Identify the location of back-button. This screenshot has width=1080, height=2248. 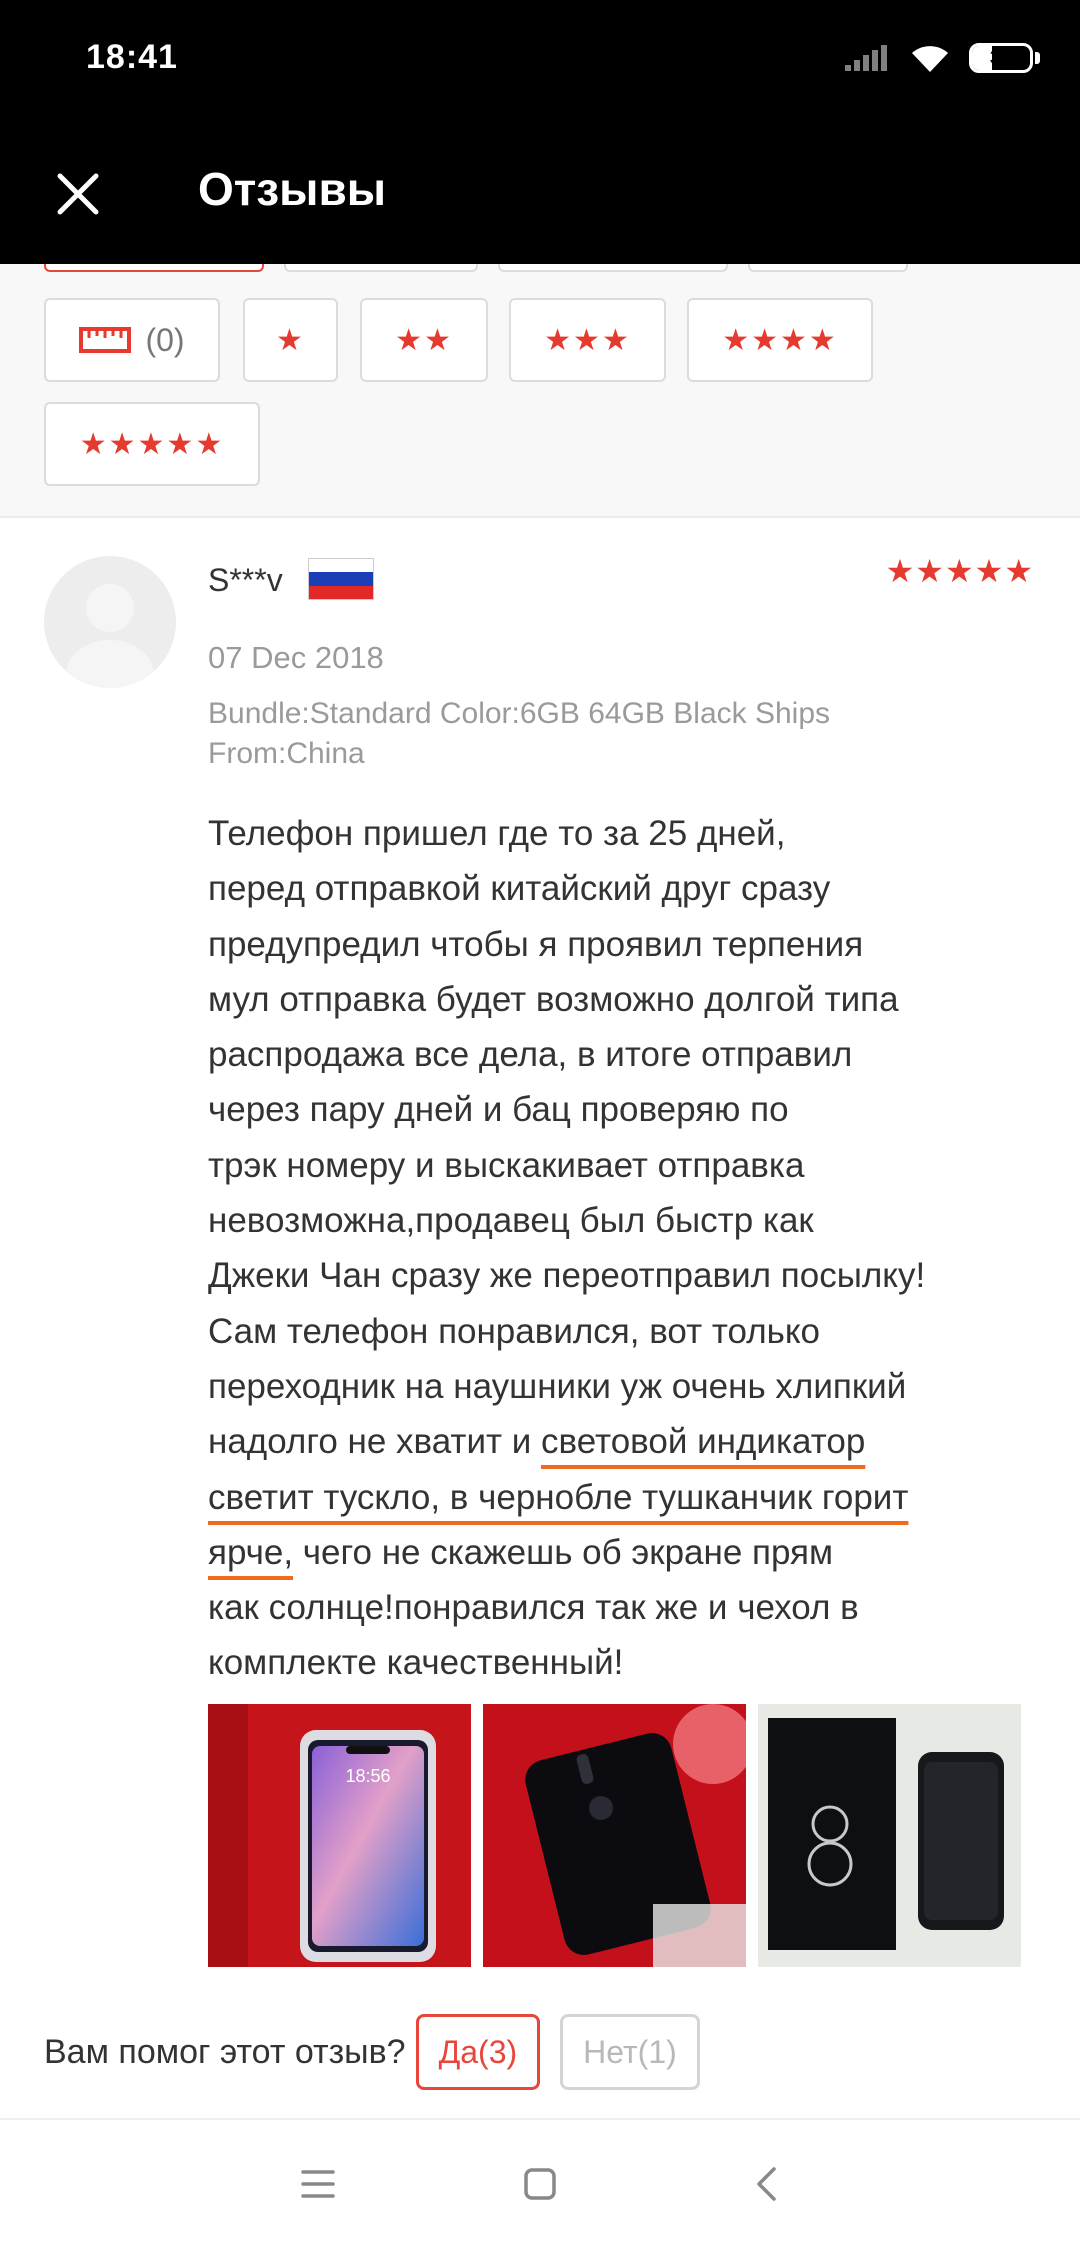
(766, 2184).